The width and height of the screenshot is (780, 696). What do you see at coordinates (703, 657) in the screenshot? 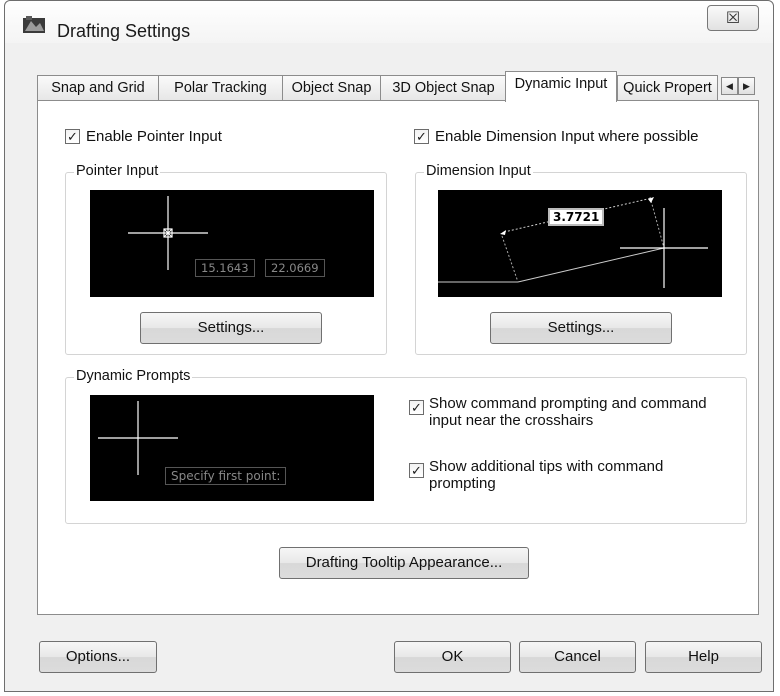
I see `help-button: Help` at bounding box center [703, 657].